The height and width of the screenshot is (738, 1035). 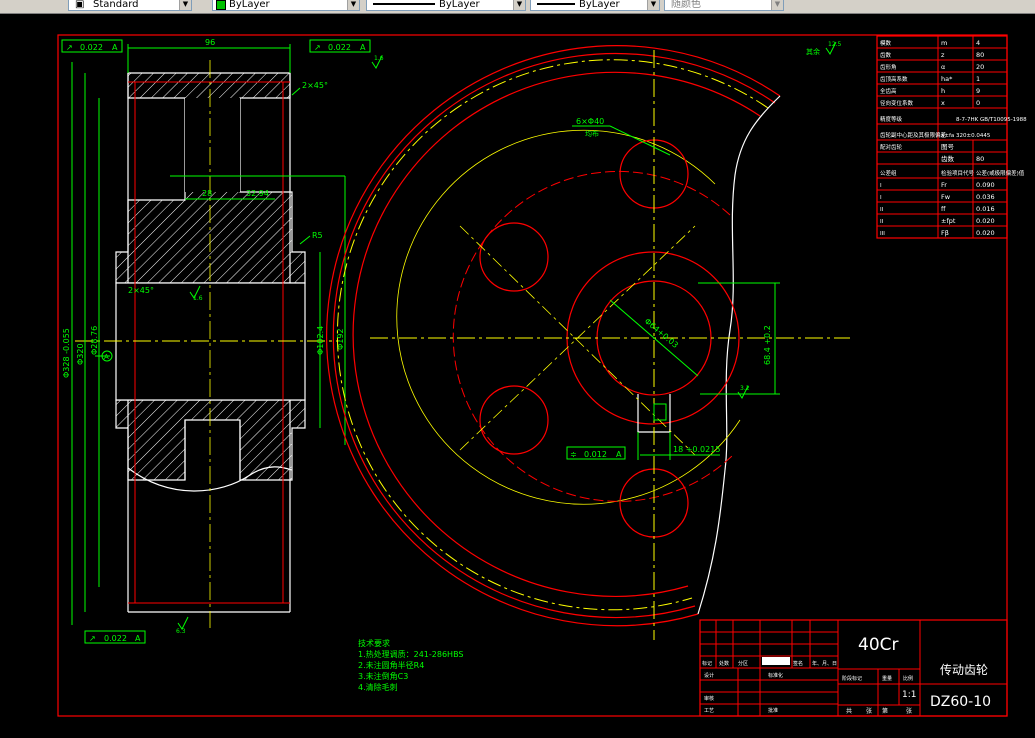 What do you see at coordinates (315, 85) in the screenshot?
I see `dim-chamfer-top: 2×45°` at bounding box center [315, 85].